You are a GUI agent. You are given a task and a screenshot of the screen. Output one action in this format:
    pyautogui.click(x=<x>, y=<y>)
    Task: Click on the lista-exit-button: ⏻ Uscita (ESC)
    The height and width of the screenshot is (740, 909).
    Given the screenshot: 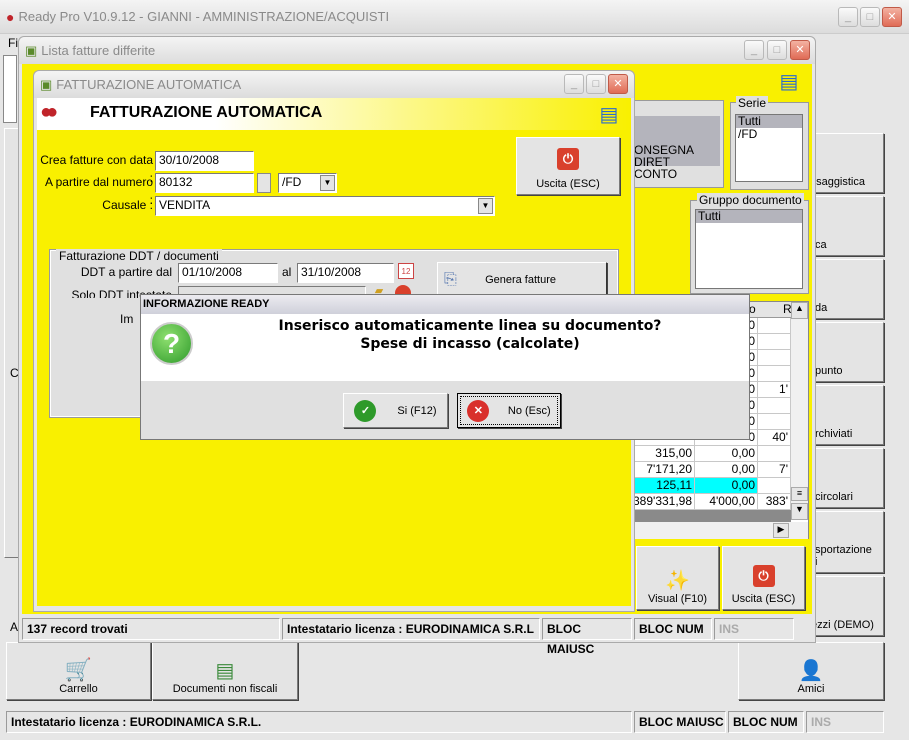 What is the action you would take?
    pyautogui.click(x=763, y=578)
    